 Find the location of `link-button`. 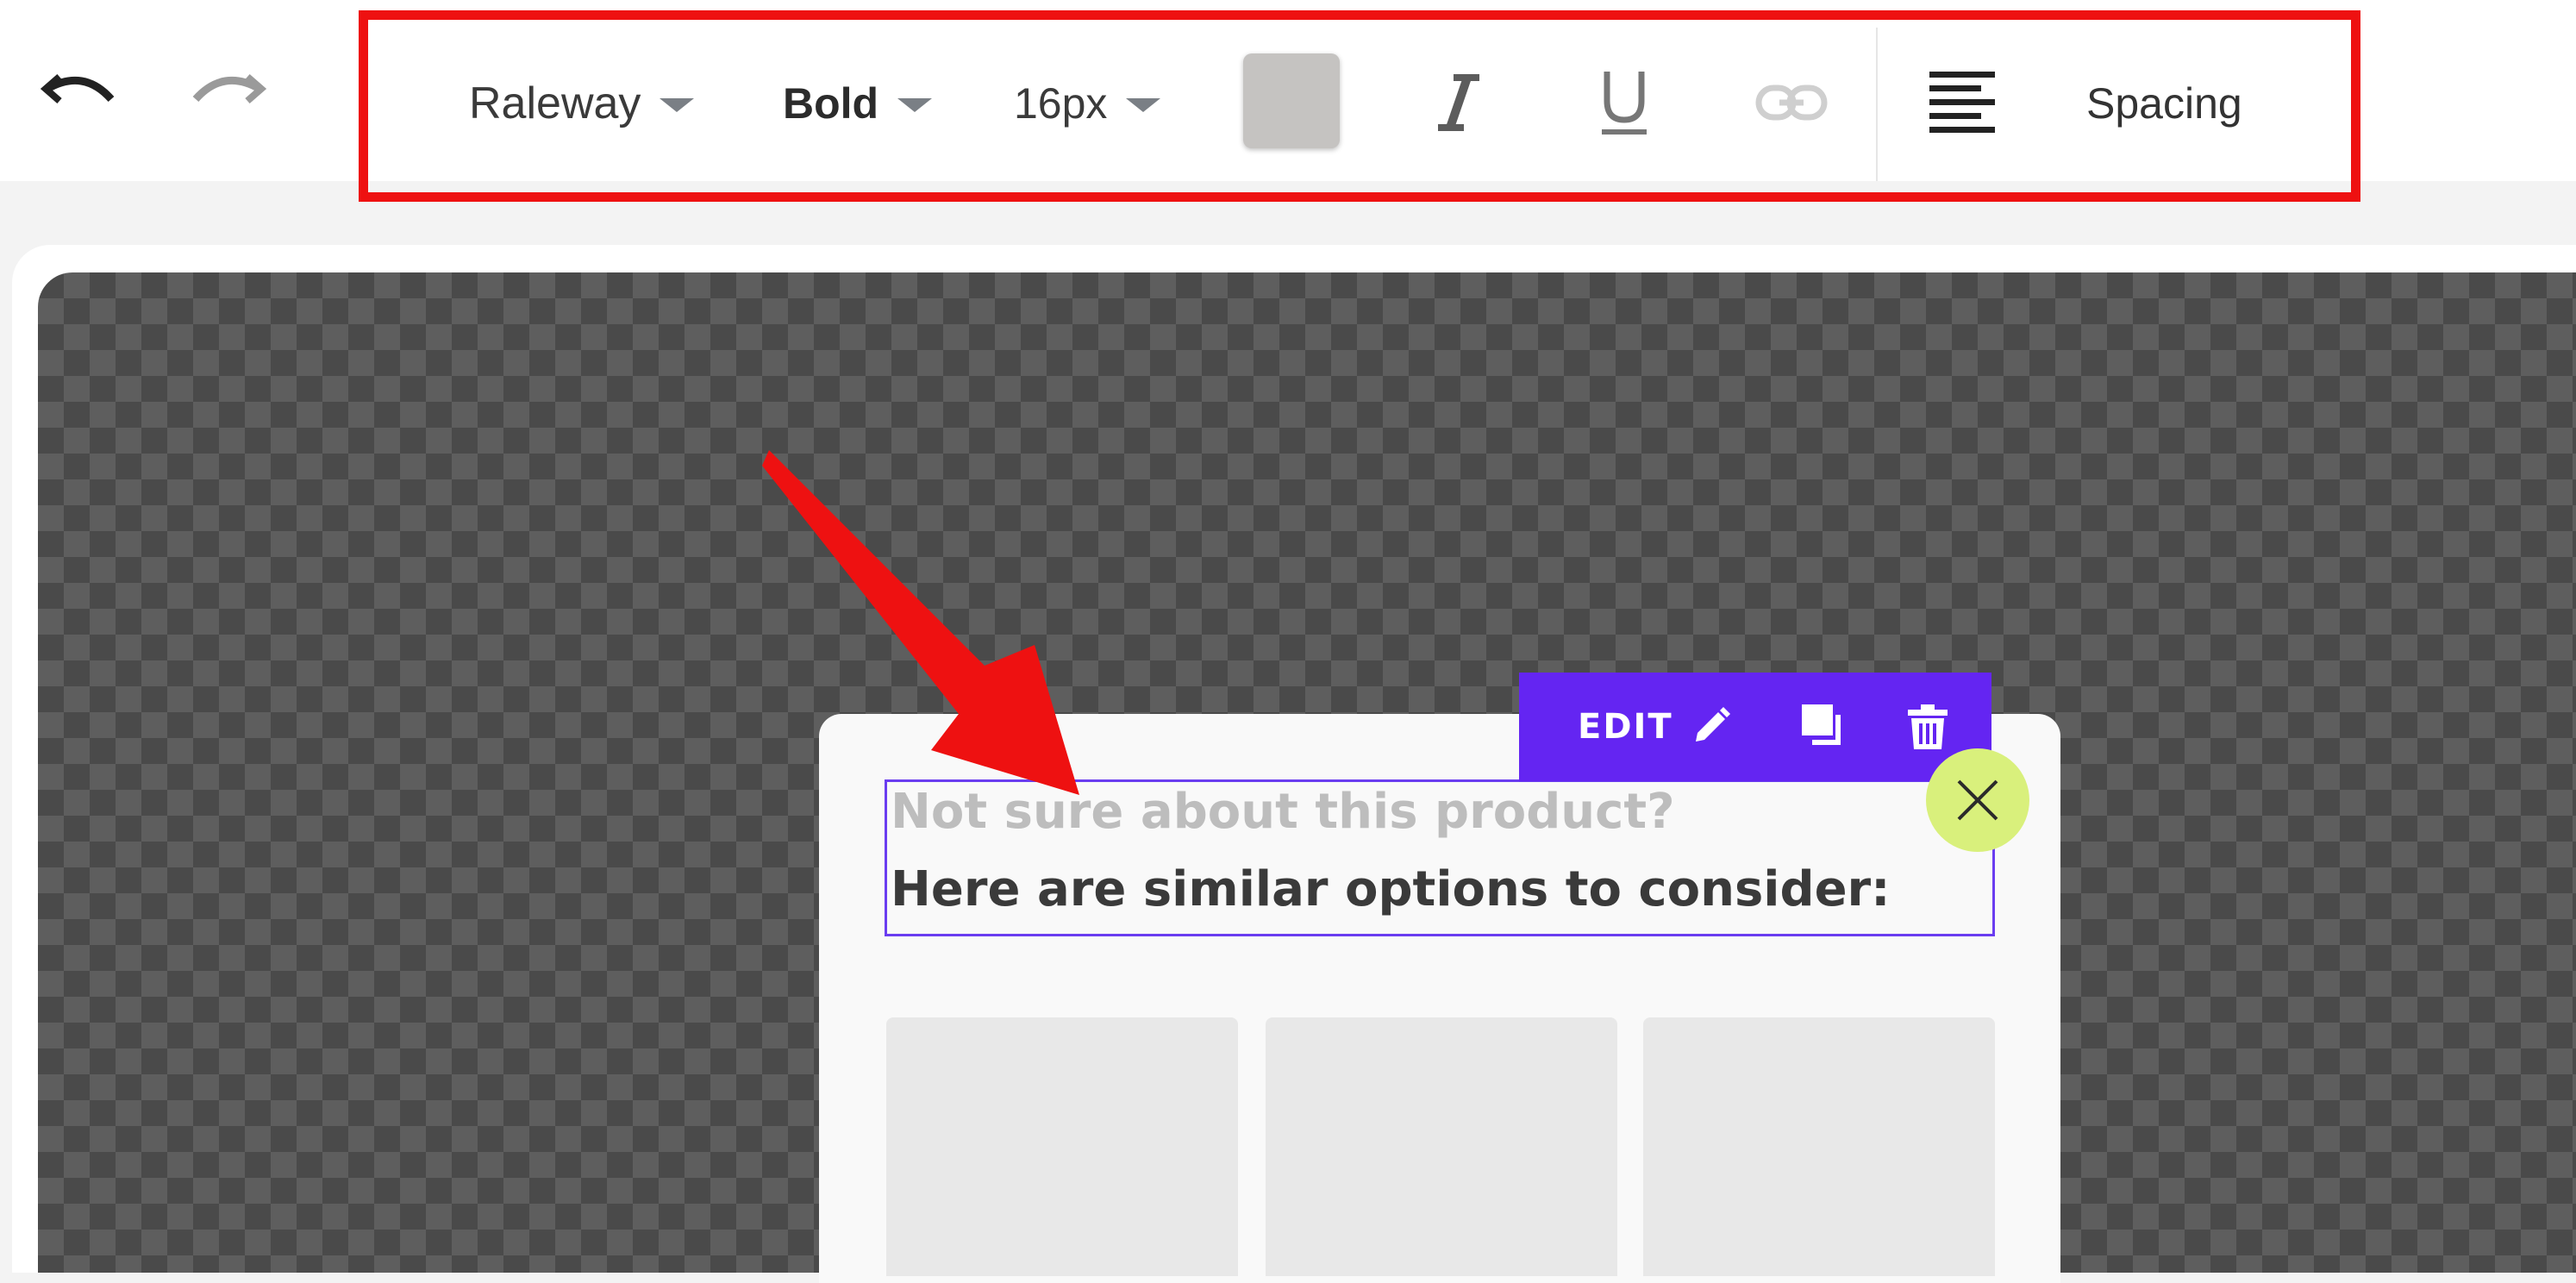

link-button is located at coordinates (1792, 102).